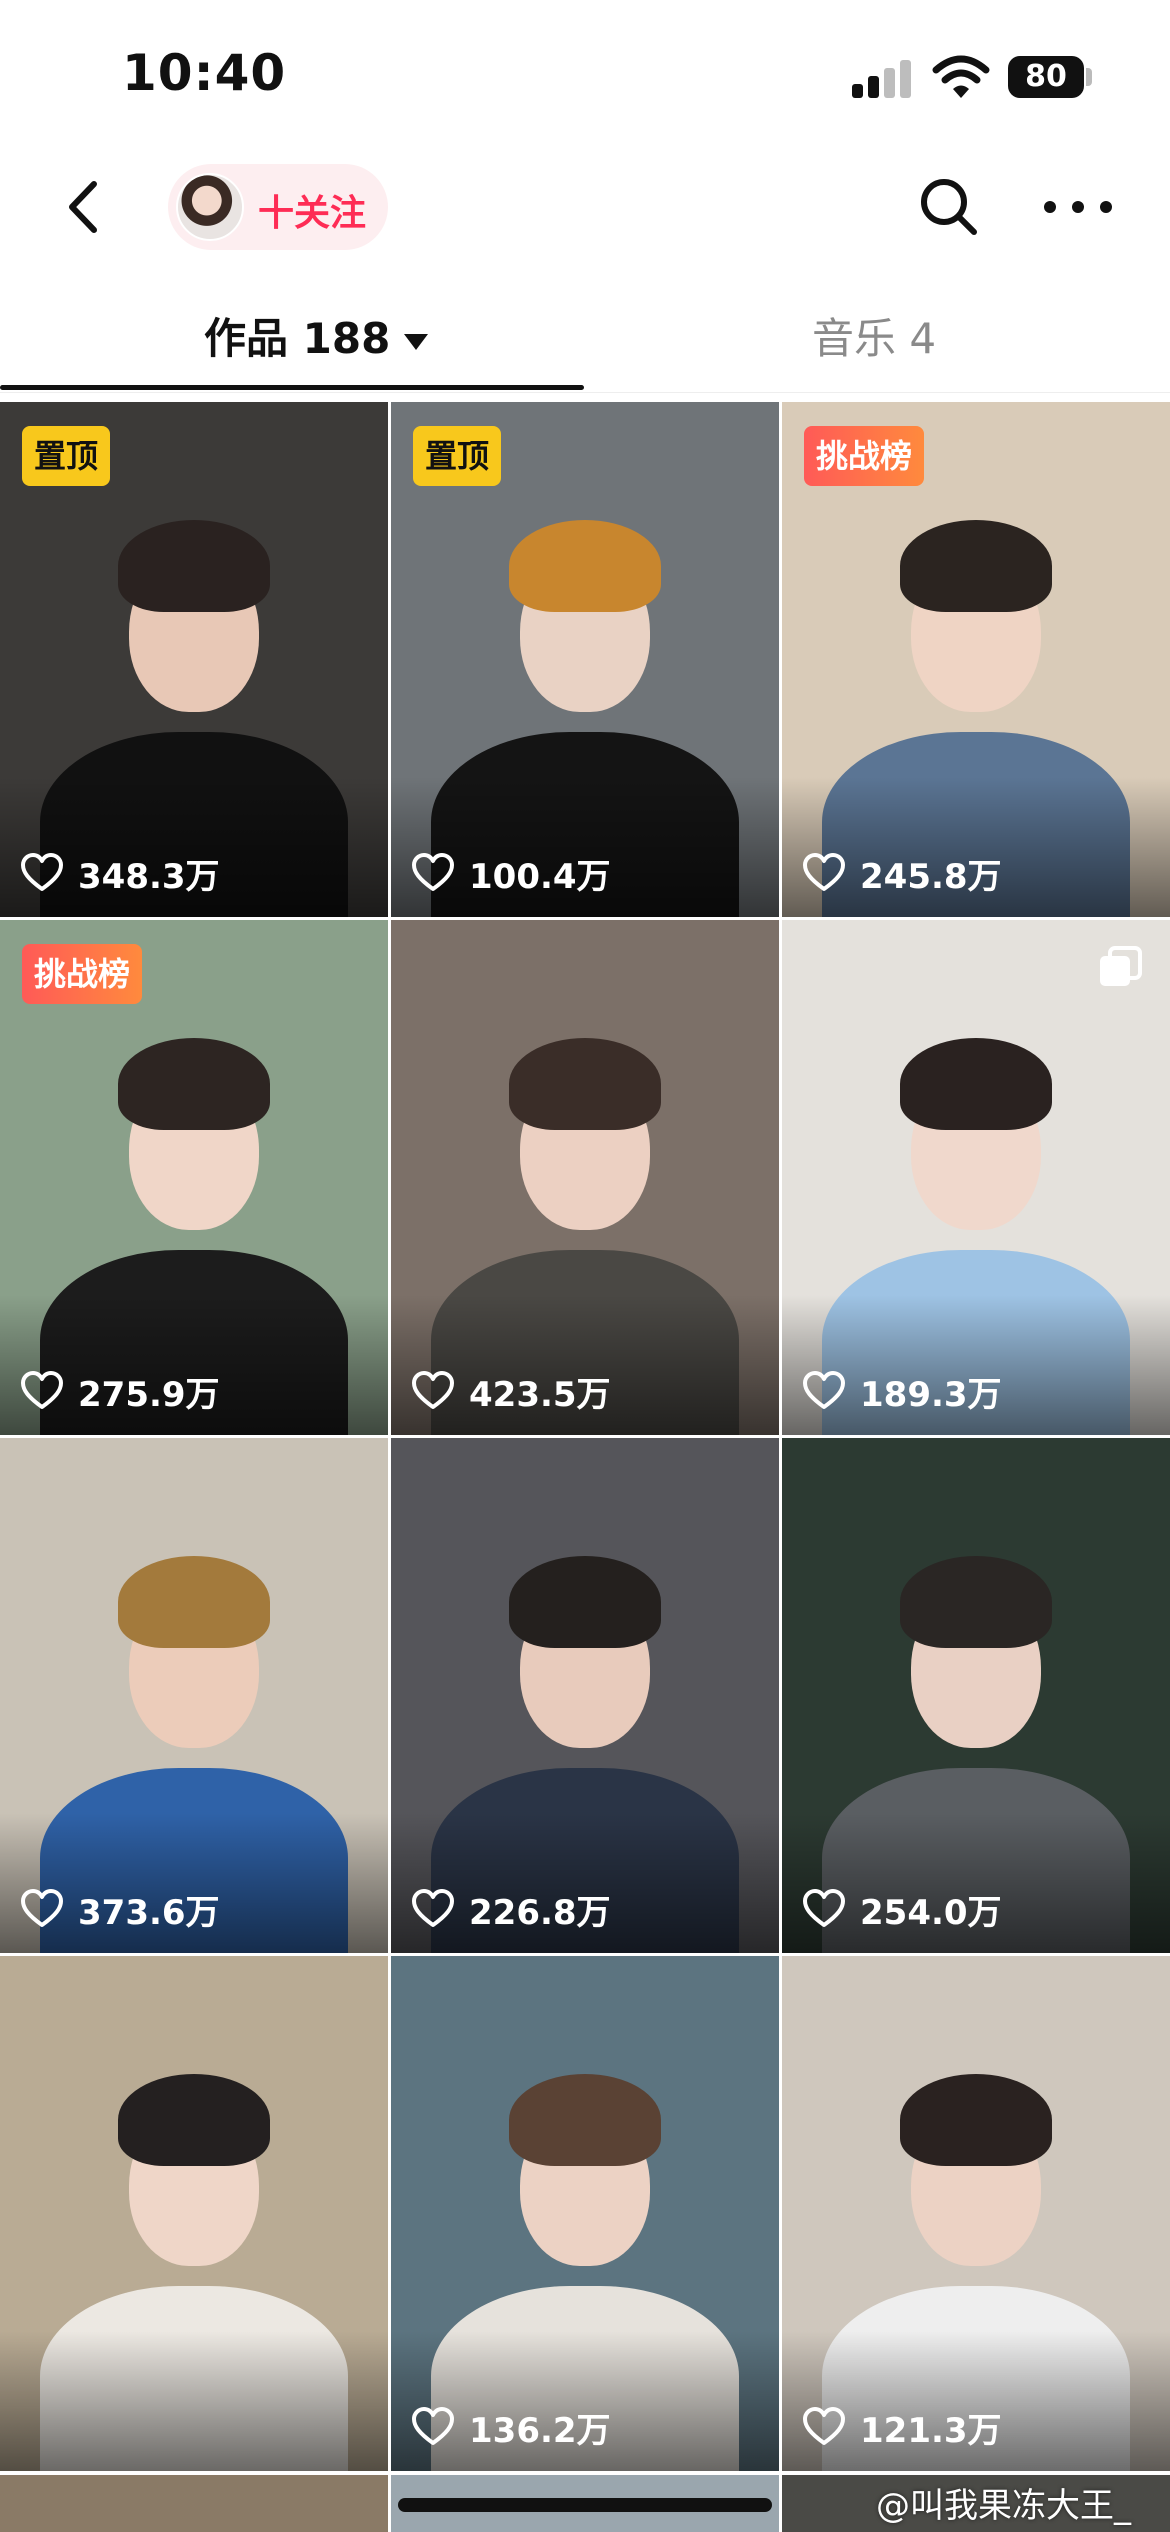  Describe the element at coordinates (194, 1177) in the screenshot. I see `video-thumbnail: 挑战榜 275.9万` at that location.